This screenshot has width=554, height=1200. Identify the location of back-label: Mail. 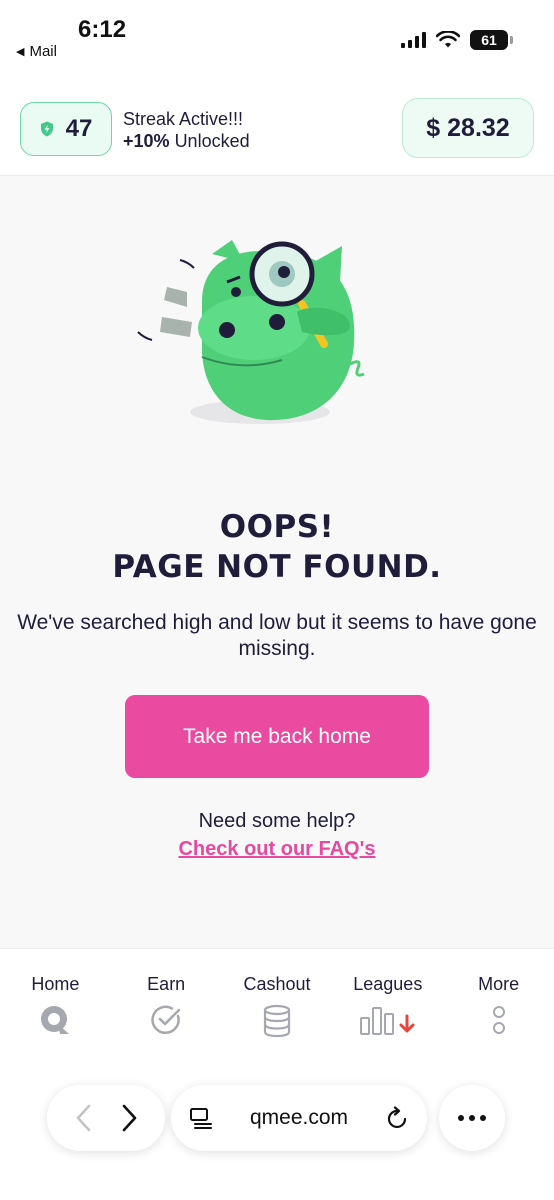
(43, 51).